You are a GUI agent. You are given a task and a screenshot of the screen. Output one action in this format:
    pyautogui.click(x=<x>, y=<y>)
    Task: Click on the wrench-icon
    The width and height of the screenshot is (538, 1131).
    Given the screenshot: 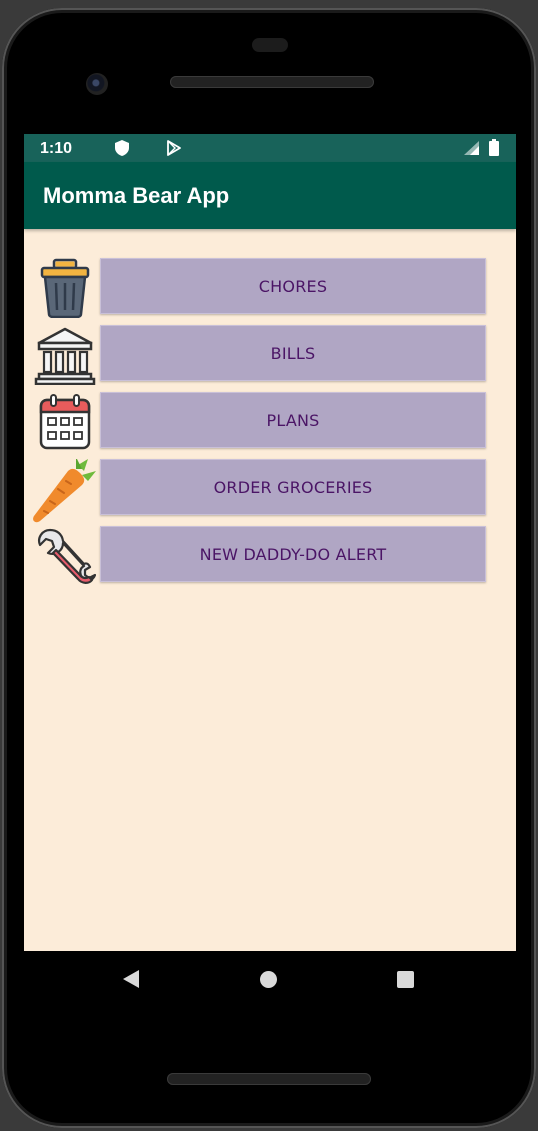 What is the action you would take?
    pyautogui.click(x=65, y=557)
    